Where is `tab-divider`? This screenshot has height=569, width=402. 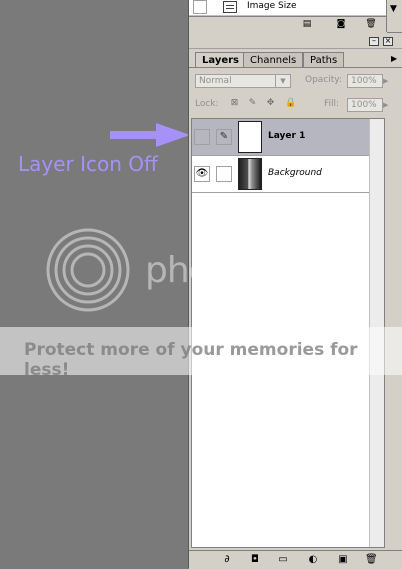
tab-divider is located at coordinates (295, 67).